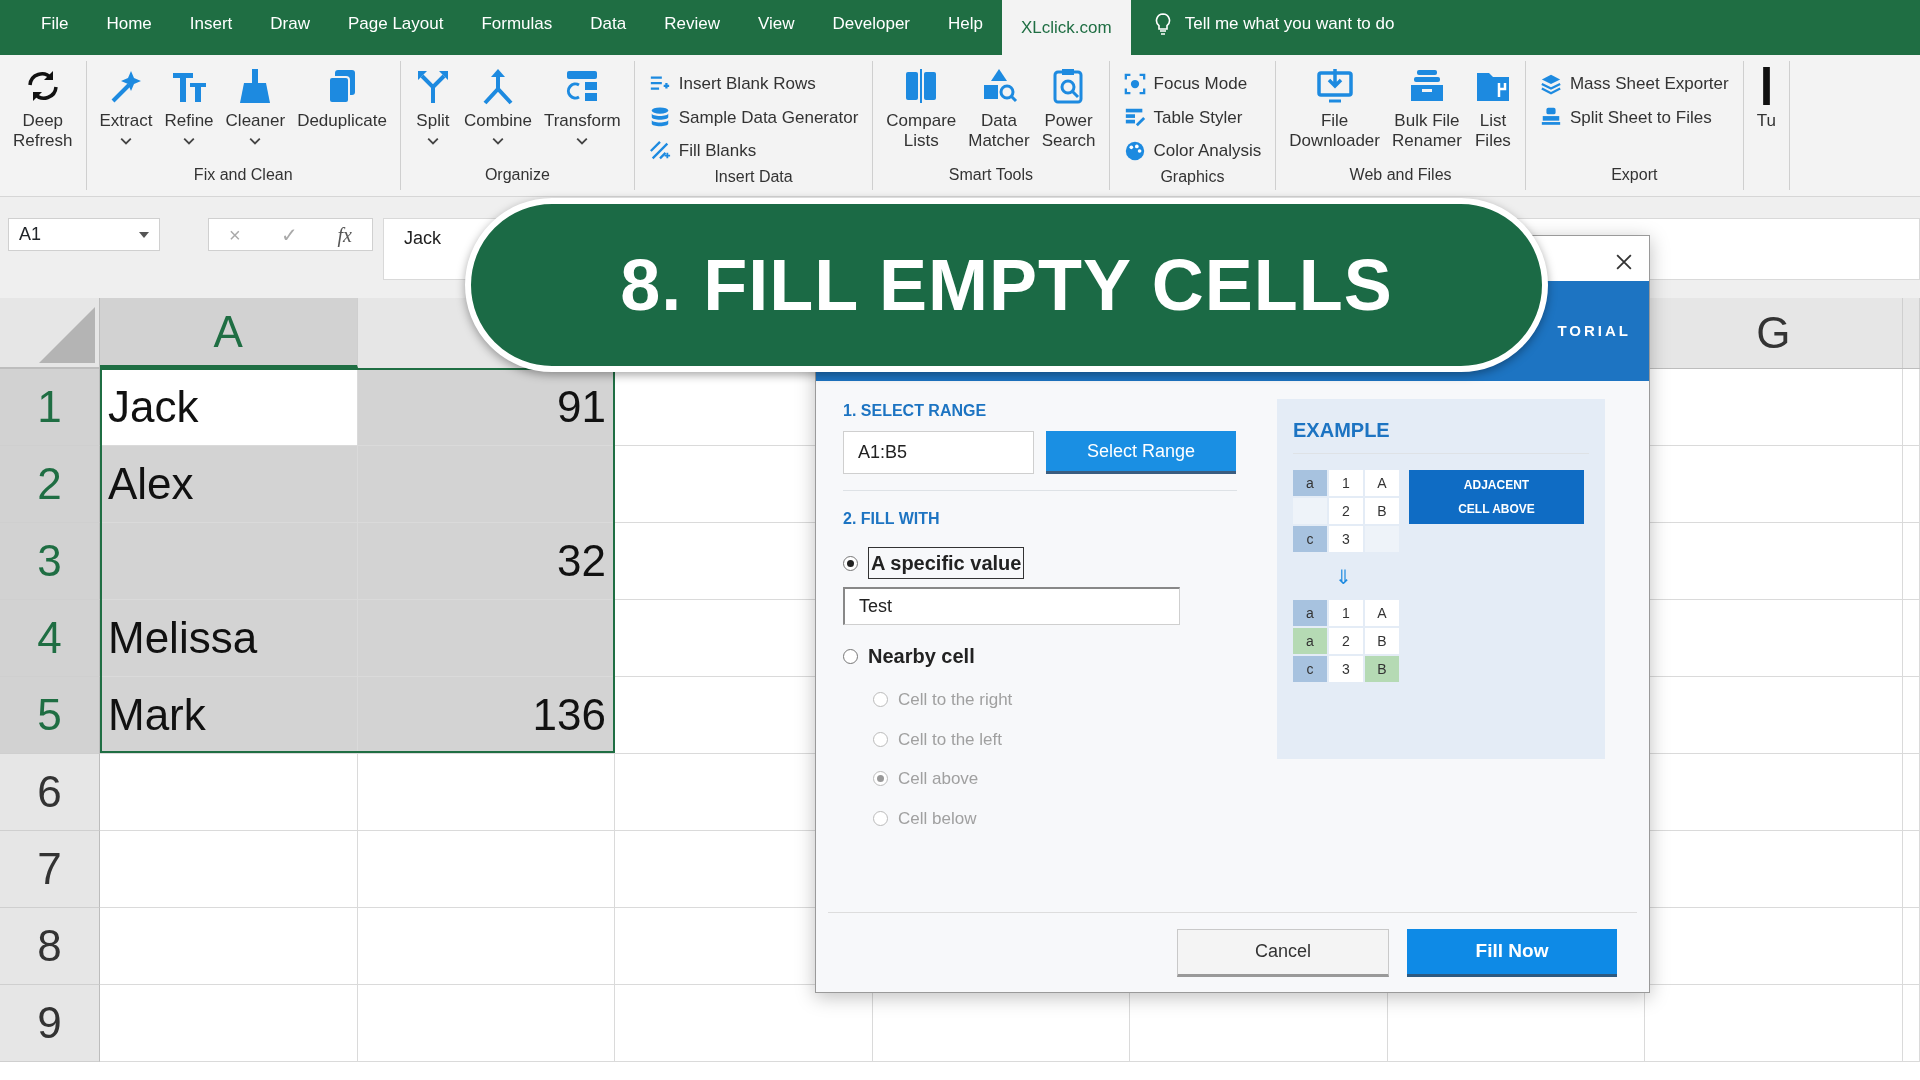 The image size is (1920, 1080). Describe the element at coordinates (692, 23) in the screenshot. I see `ribbon-tab: Review` at that location.